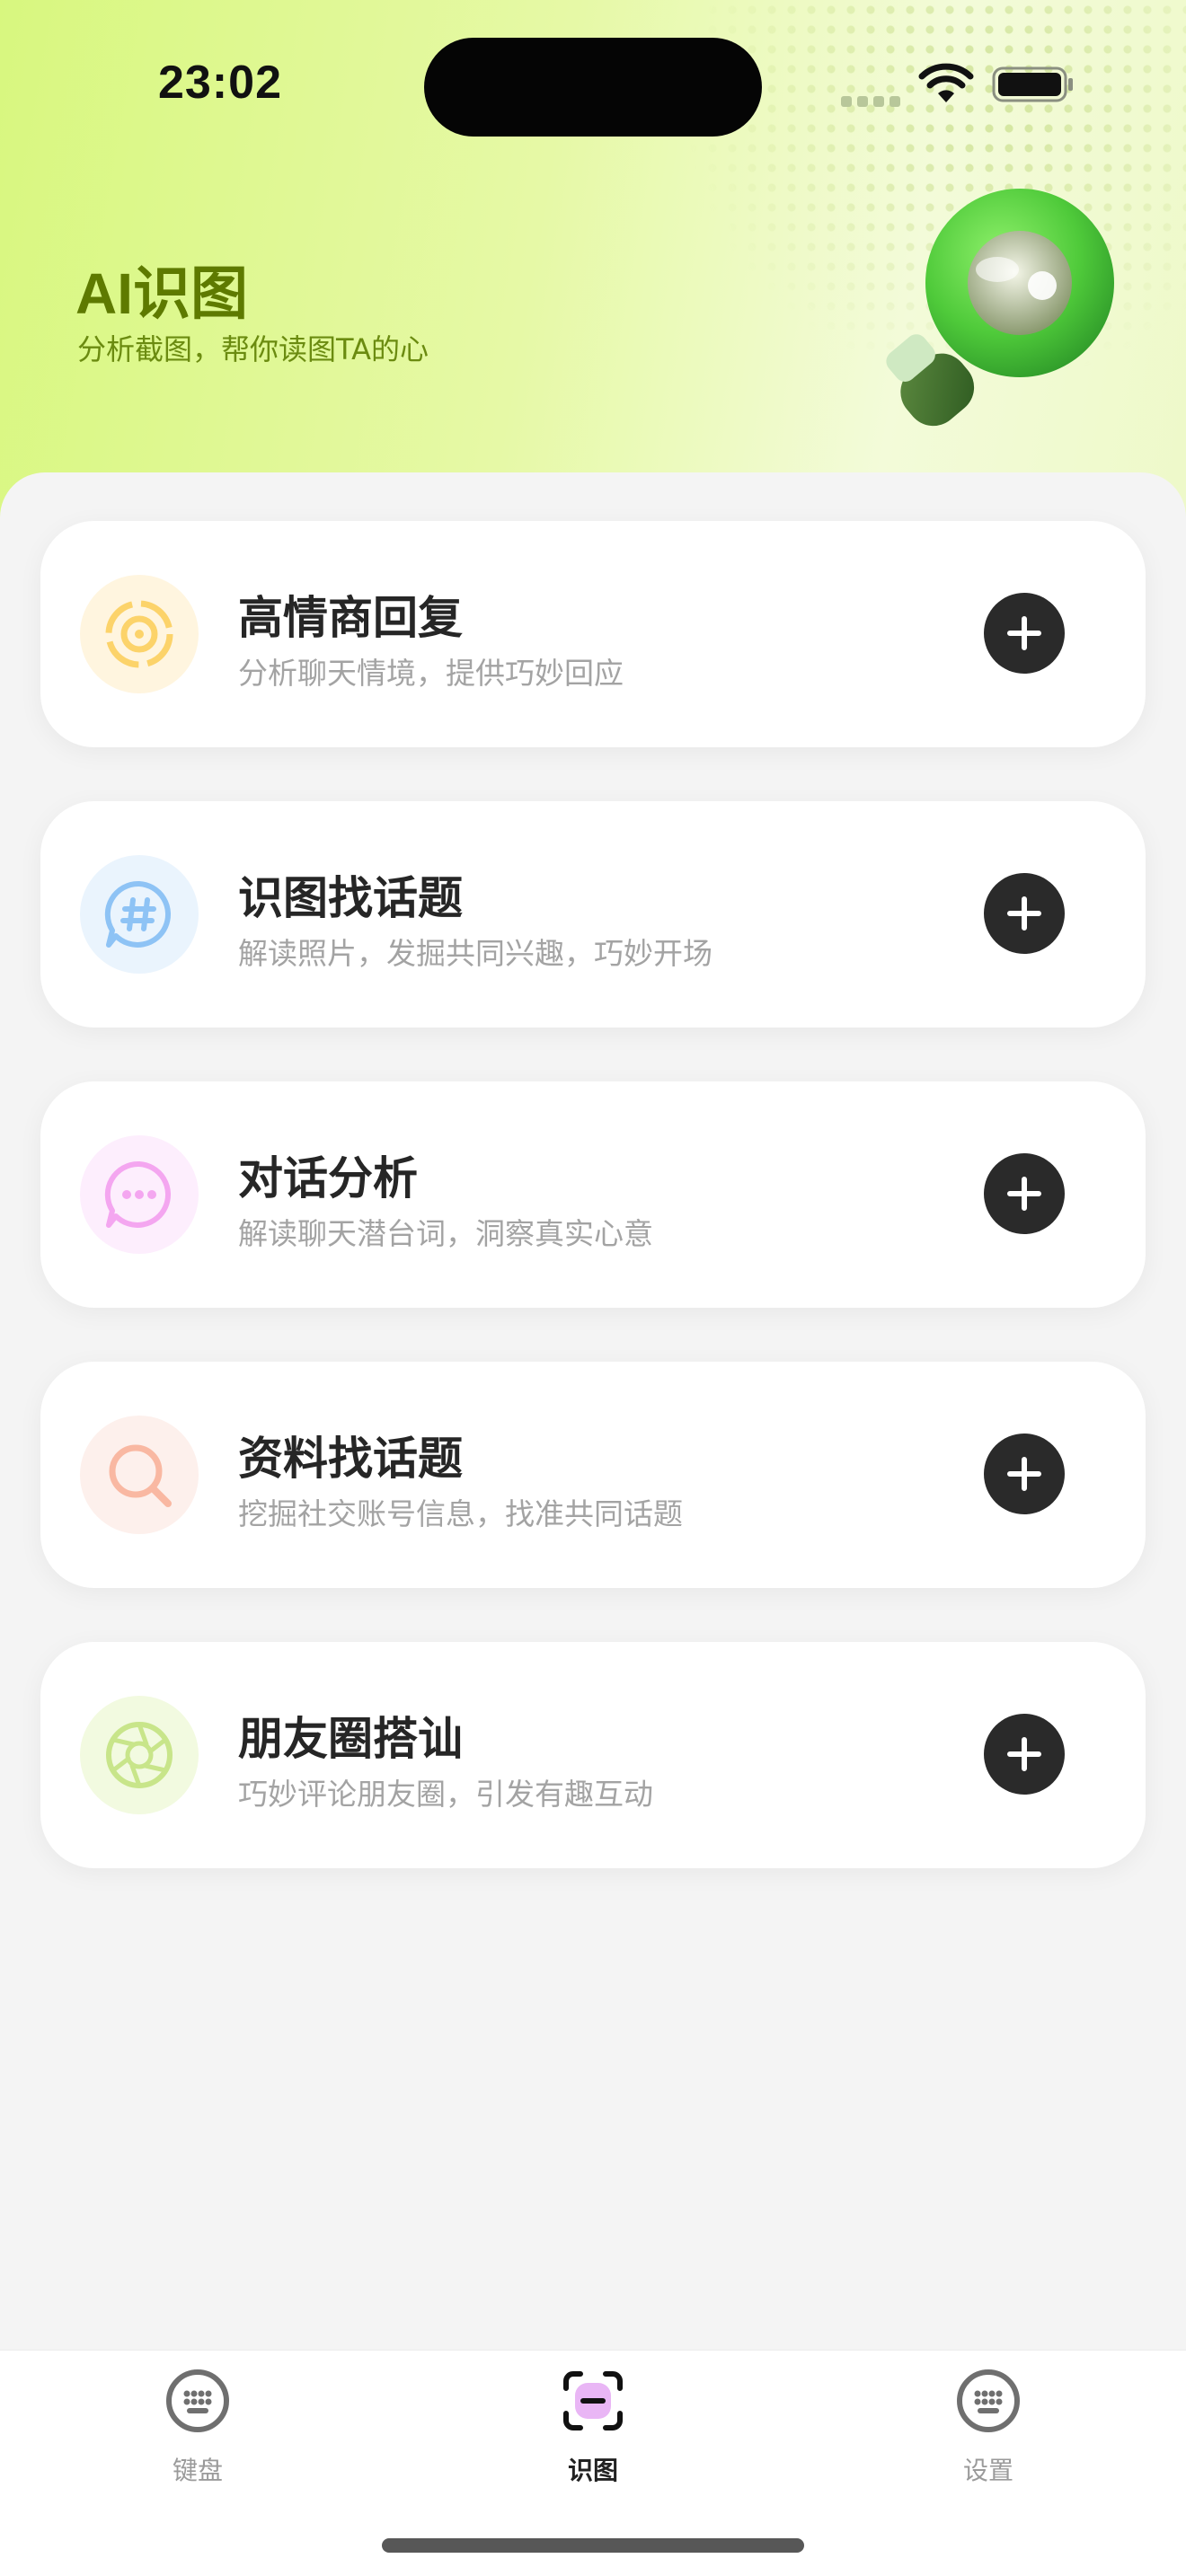 This screenshot has height=2576, width=1186. I want to click on status-bar: 23:02, so click(593, 85).